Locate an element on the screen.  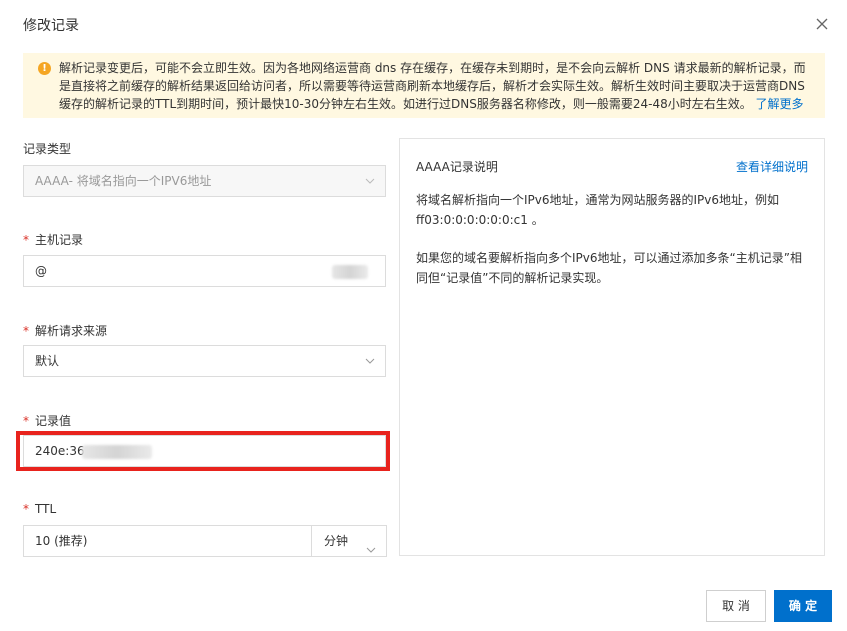
view-details-link: 查看详细说明 is located at coordinates (772, 166).